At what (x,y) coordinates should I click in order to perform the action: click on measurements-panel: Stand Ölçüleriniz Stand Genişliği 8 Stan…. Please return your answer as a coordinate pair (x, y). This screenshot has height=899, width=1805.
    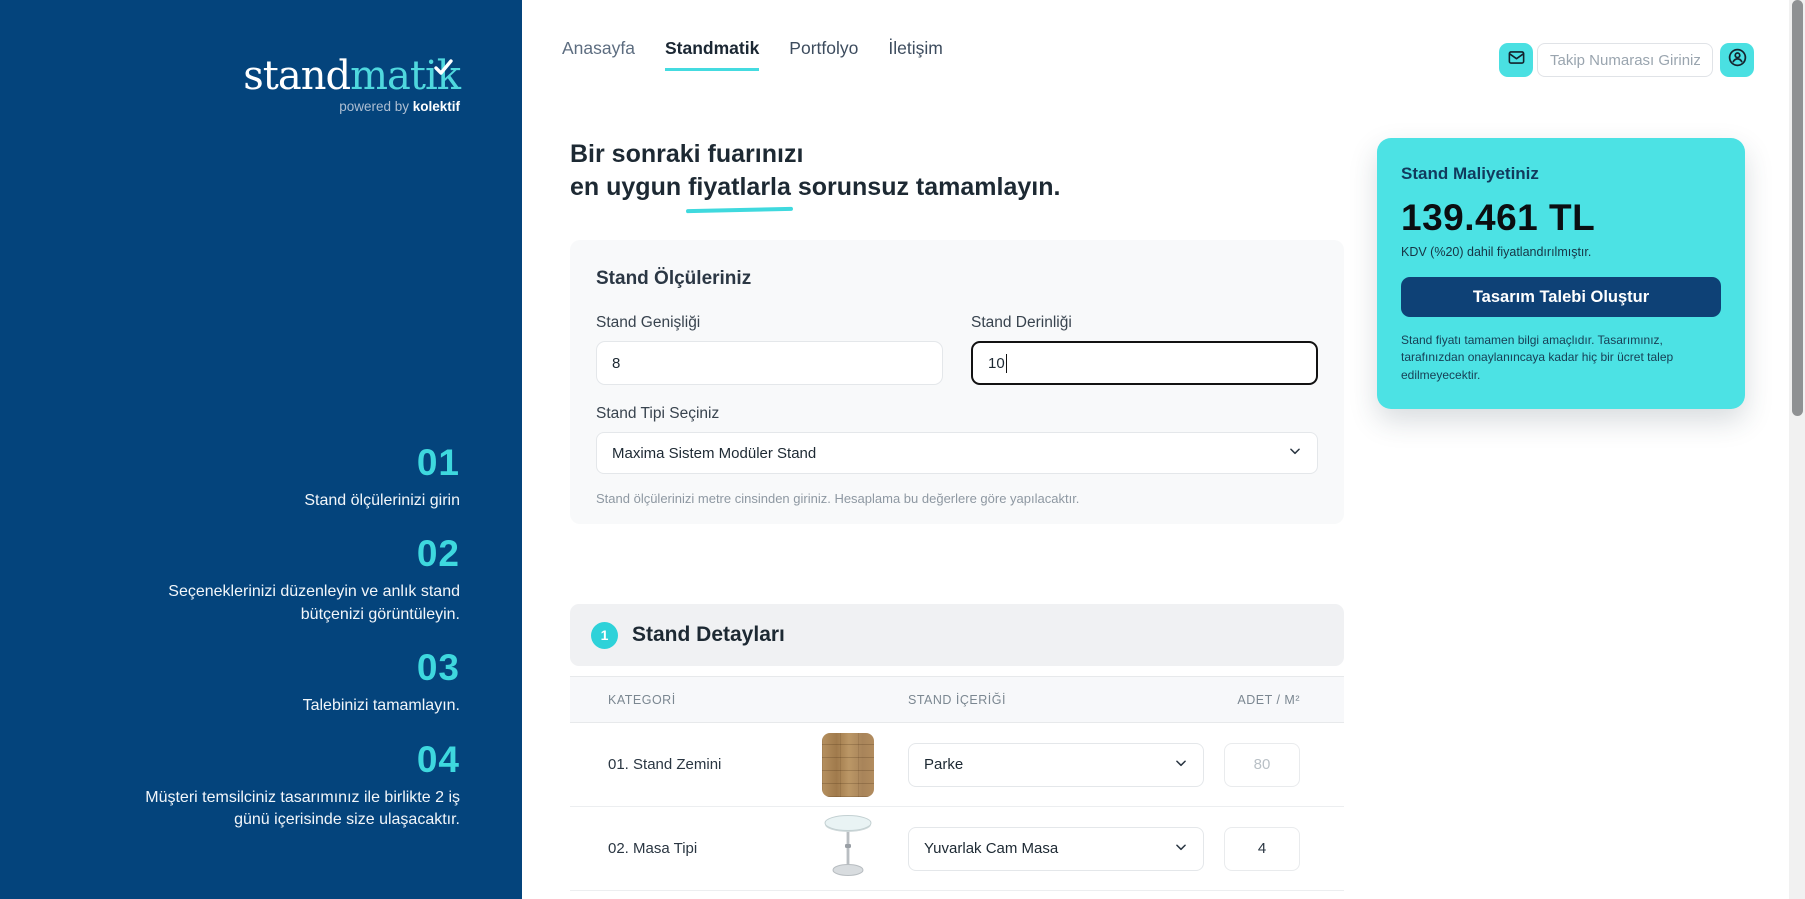
    Looking at the image, I should click on (957, 382).